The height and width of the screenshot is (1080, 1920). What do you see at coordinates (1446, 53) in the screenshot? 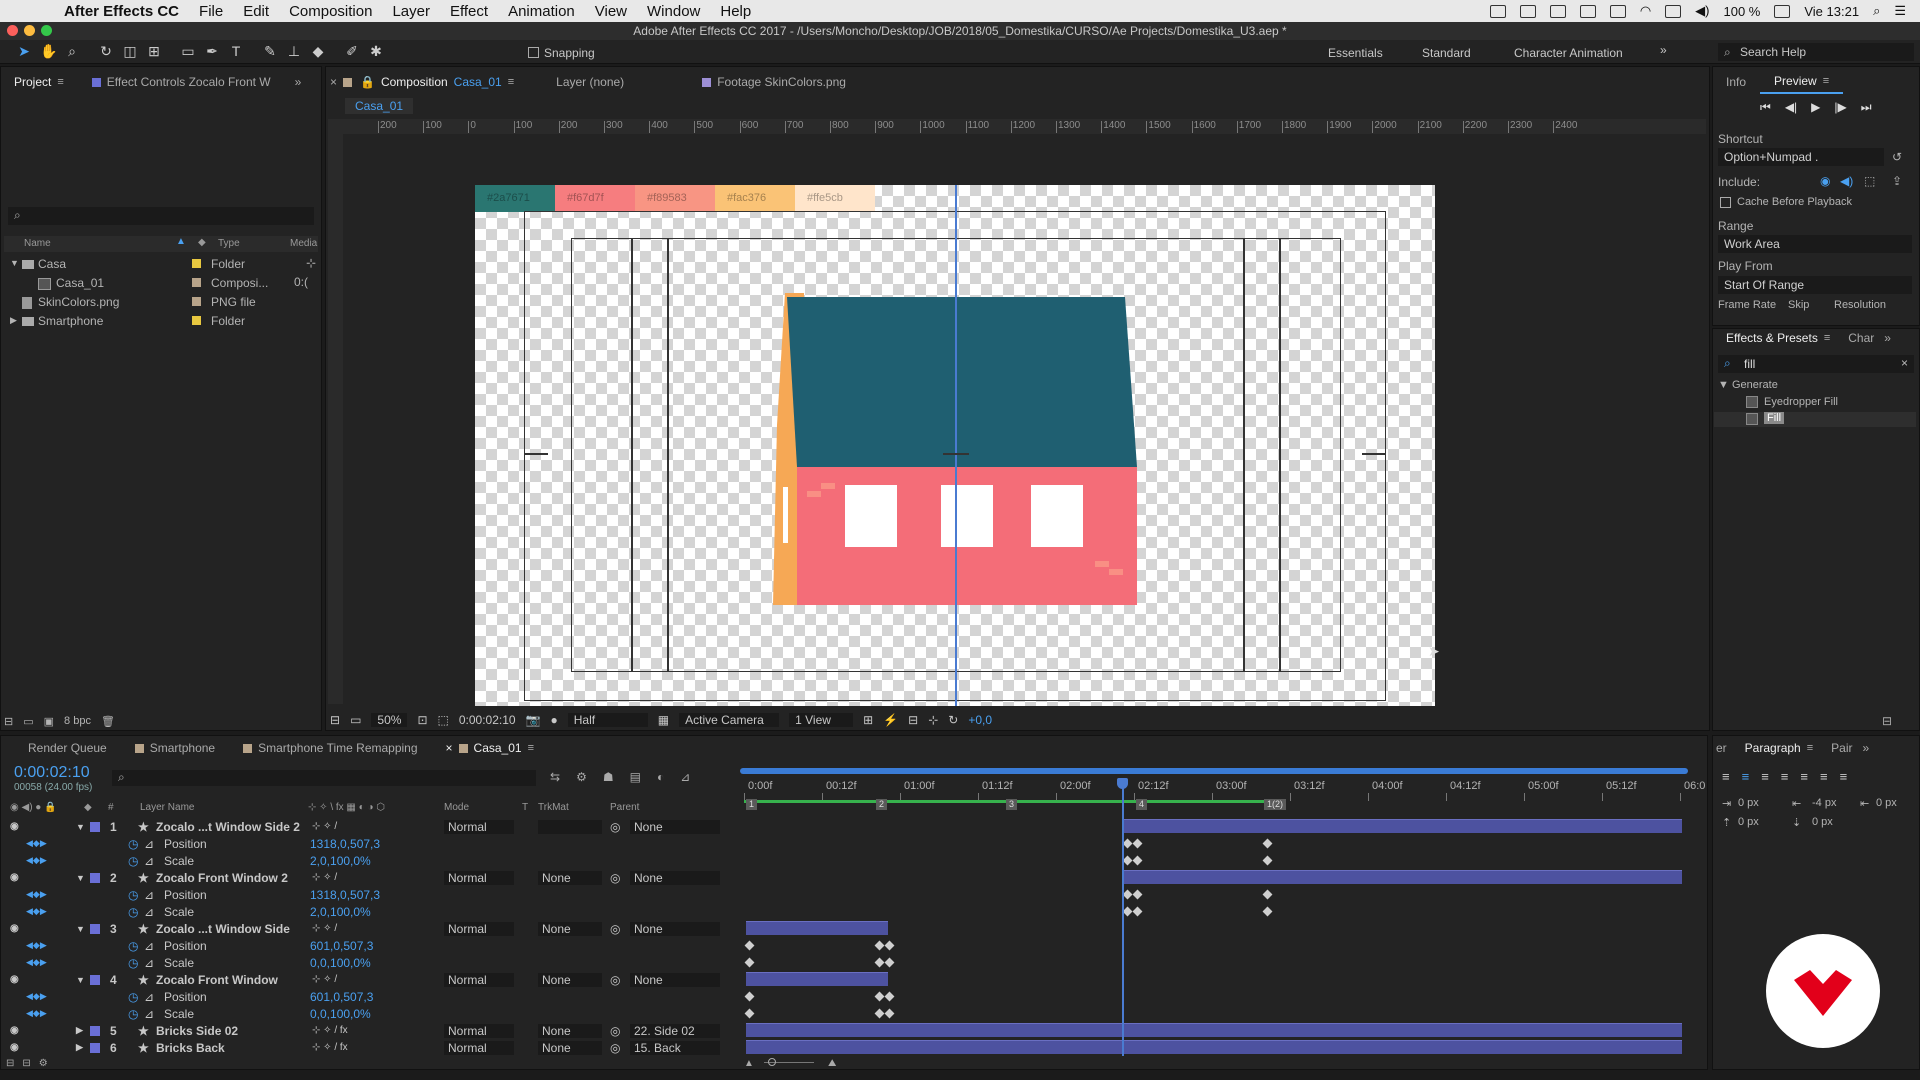
I see `workspace-standard: Standard` at bounding box center [1446, 53].